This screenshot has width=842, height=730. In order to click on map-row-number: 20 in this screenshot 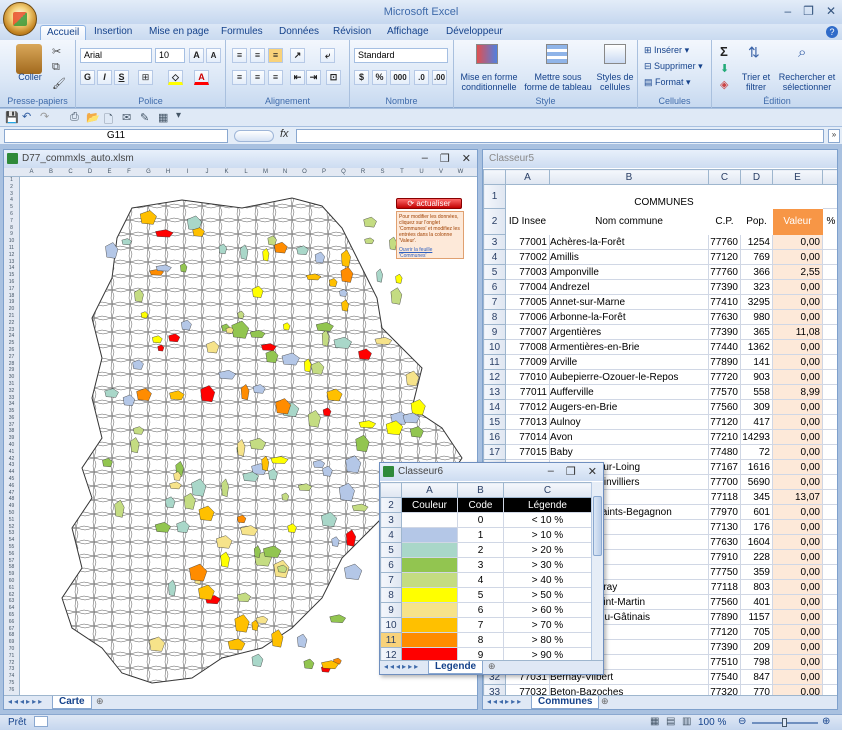, I will do `click(11, 309)`.